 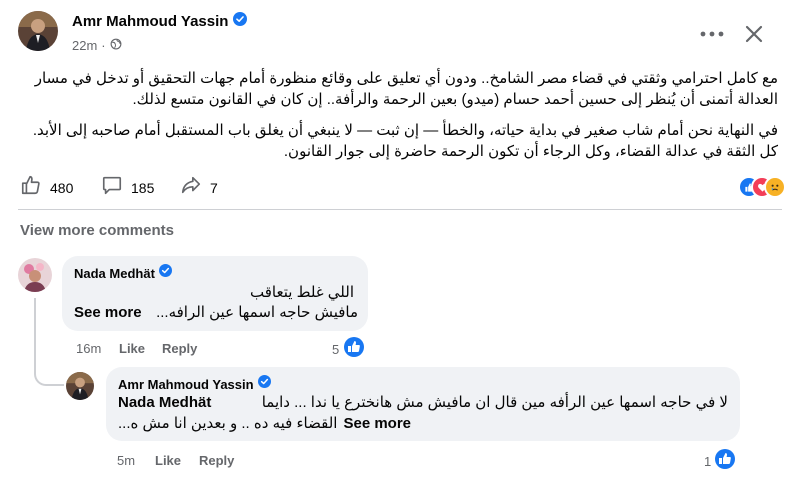 What do you see at coordinates (762, 187) in the screenshot?
I see `reaction-summary` at bounding box center [762, 187].